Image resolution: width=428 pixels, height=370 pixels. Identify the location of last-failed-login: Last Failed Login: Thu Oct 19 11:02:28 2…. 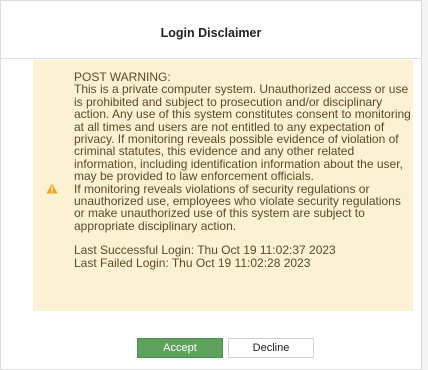
(192, 262).